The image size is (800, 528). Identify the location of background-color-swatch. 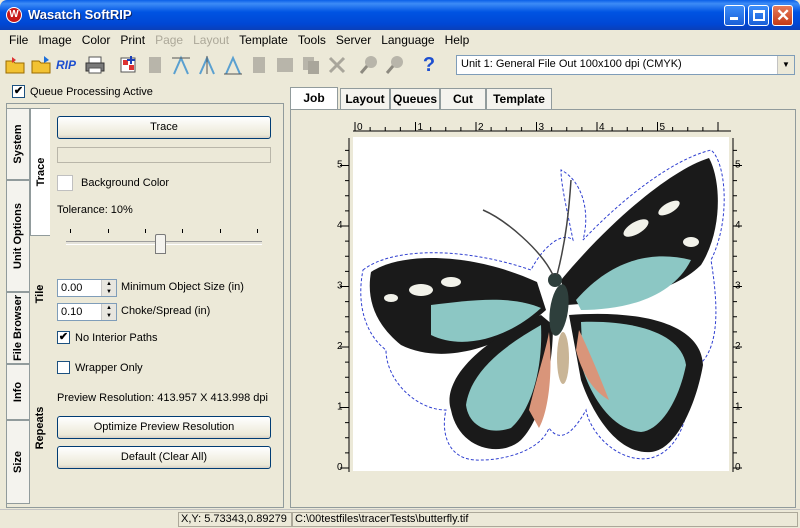
(65, 183).